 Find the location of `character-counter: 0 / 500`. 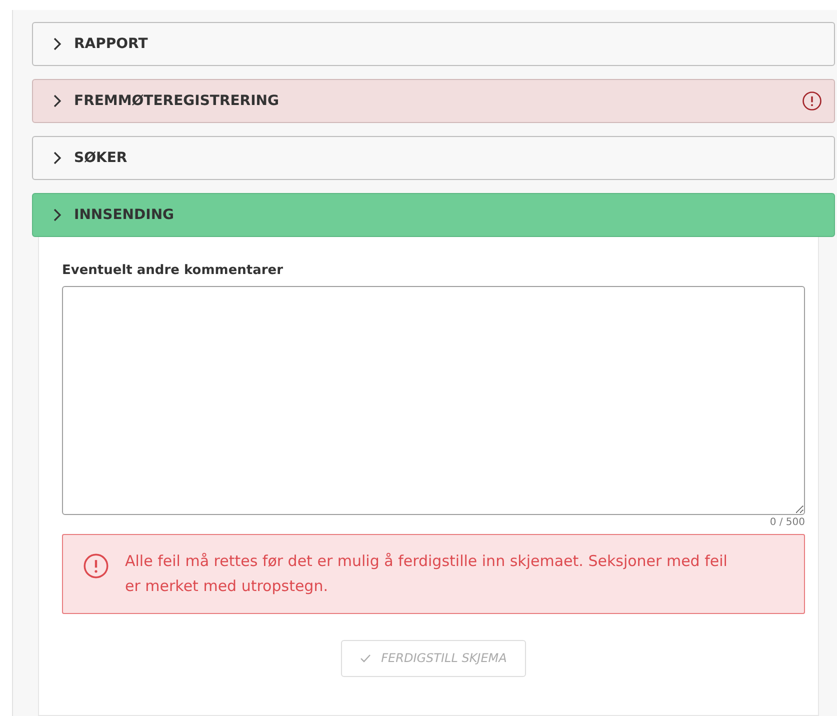

character-counter: 0 / 500 is located at coordinates (787, 522).